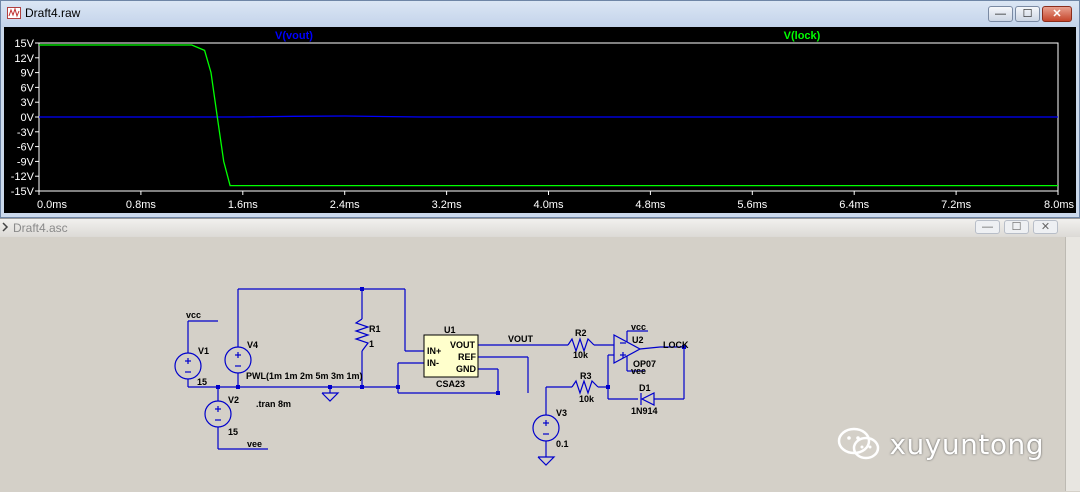  I want to click on resistor-r1, so click(362, 335).